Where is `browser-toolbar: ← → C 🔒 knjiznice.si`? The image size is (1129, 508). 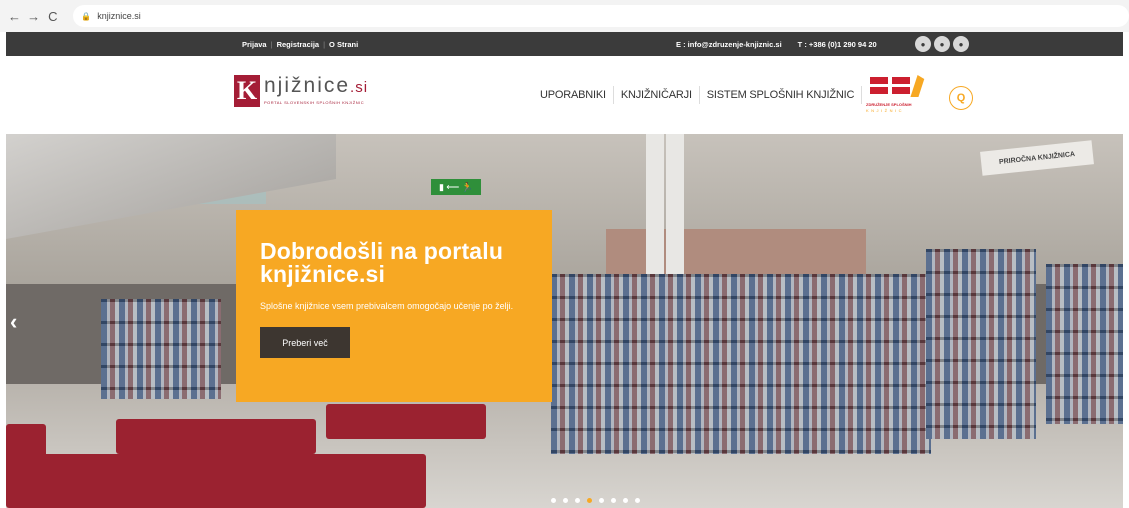
browser-toolbar: ← → C 🔒 knjiznice.si is located at coordinates (564, 16).